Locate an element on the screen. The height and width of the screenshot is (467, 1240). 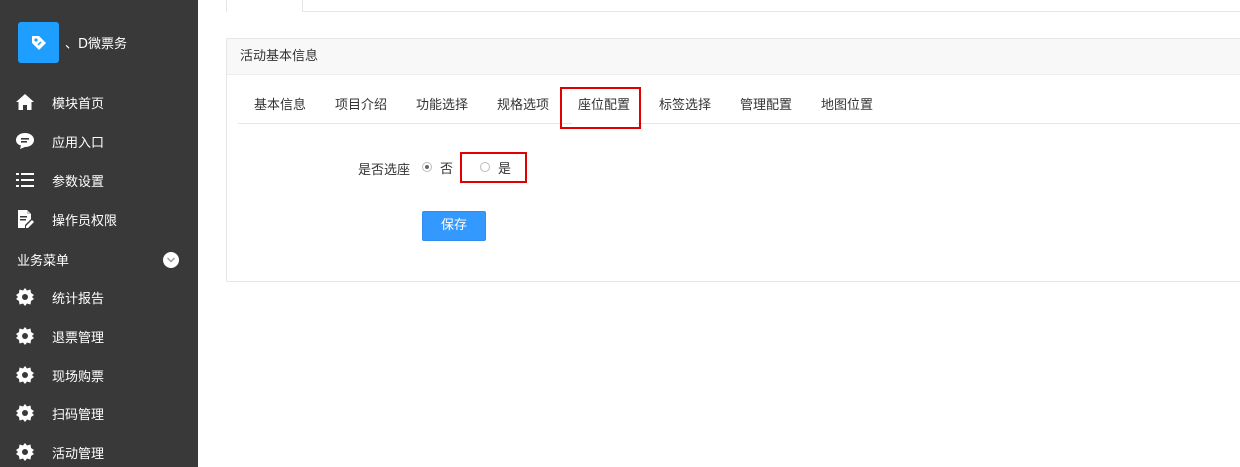
sidebar-item-label: 操作员权限 is located at coordinates (85, 221).